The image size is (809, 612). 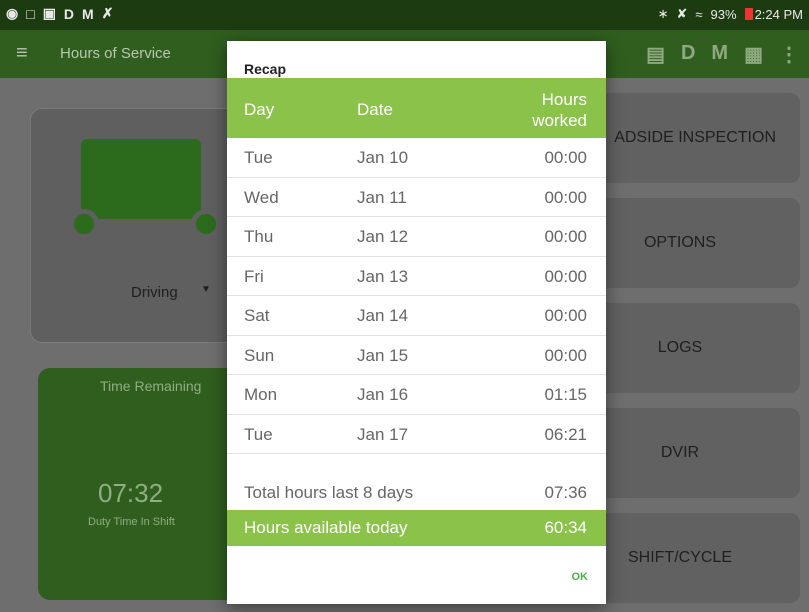 What do you see at coordinates (565, 527) in the screenshot?
I see `hours-available-value: 60:34` at bounding box center [565, 527].